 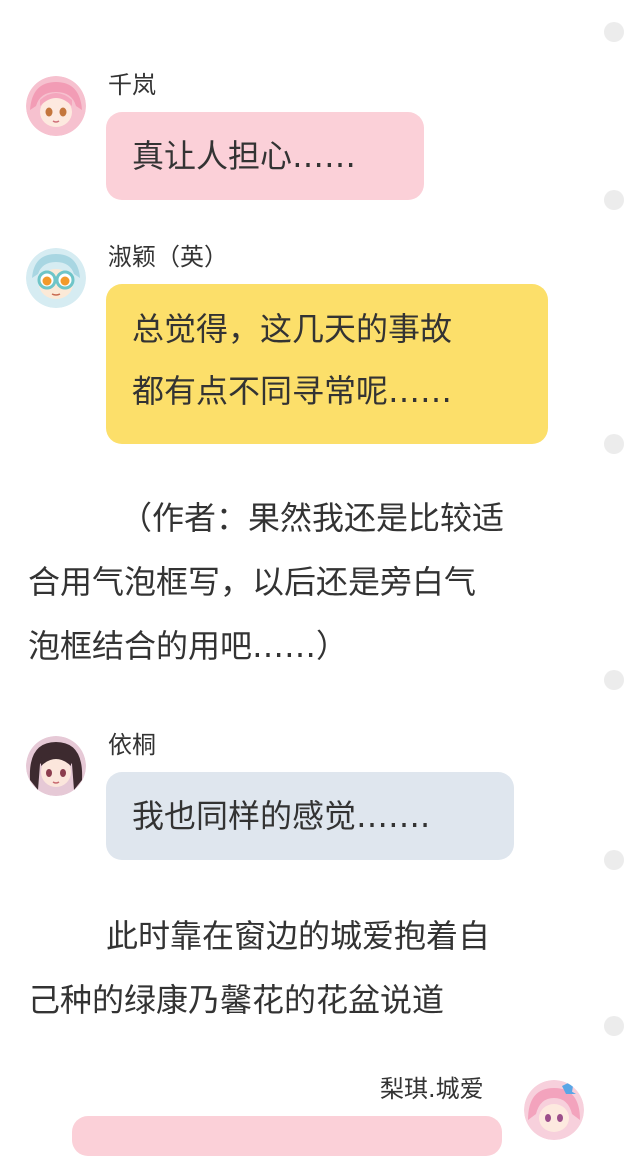 I want to click on goggles-character-avatar, so click(x=56, y=278).